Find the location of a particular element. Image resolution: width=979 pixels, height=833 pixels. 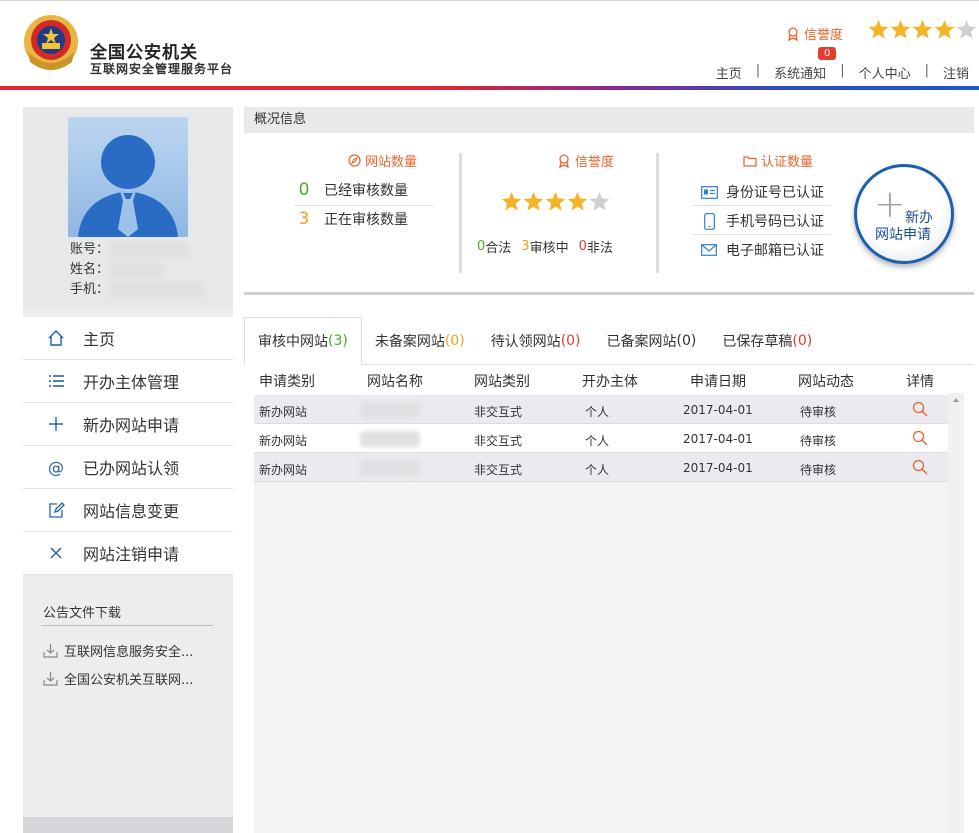

phone-label: 手机： is located at coordinates (90, 289).